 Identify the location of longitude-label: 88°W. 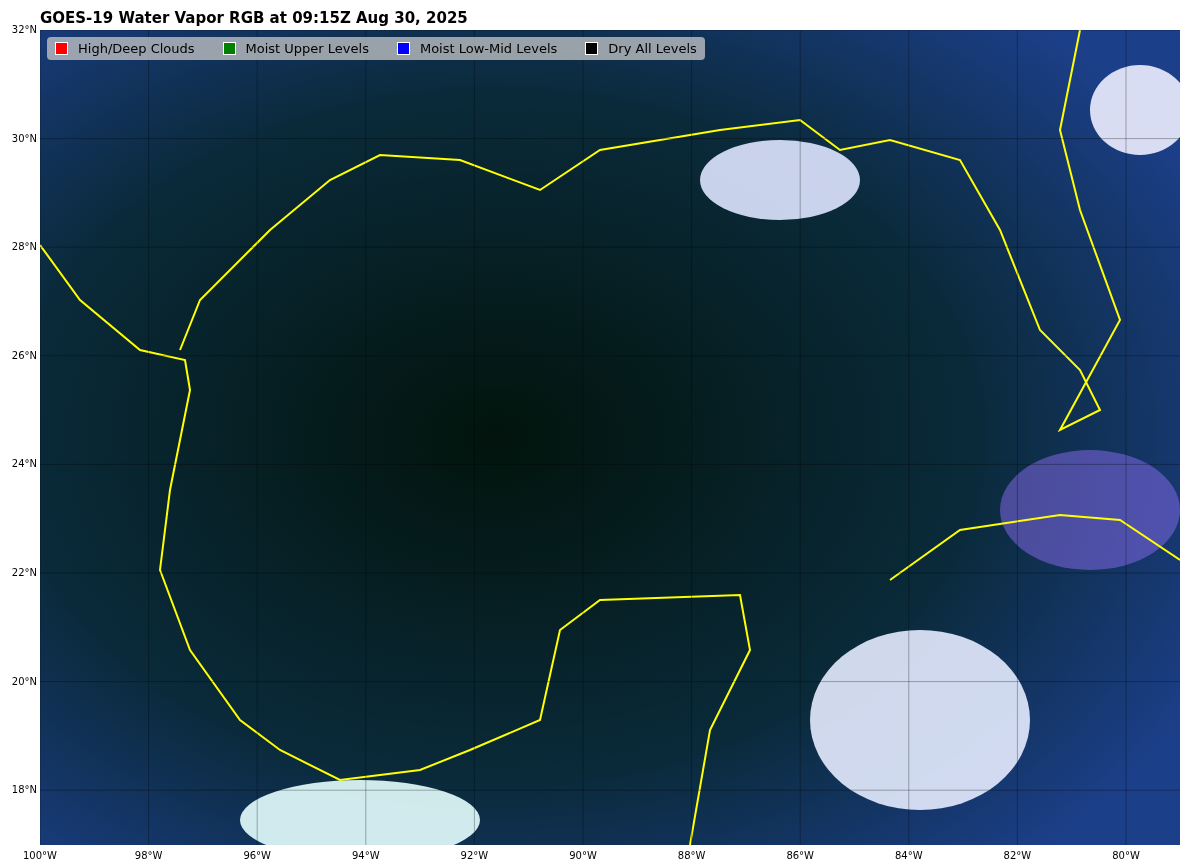
(691, 855).